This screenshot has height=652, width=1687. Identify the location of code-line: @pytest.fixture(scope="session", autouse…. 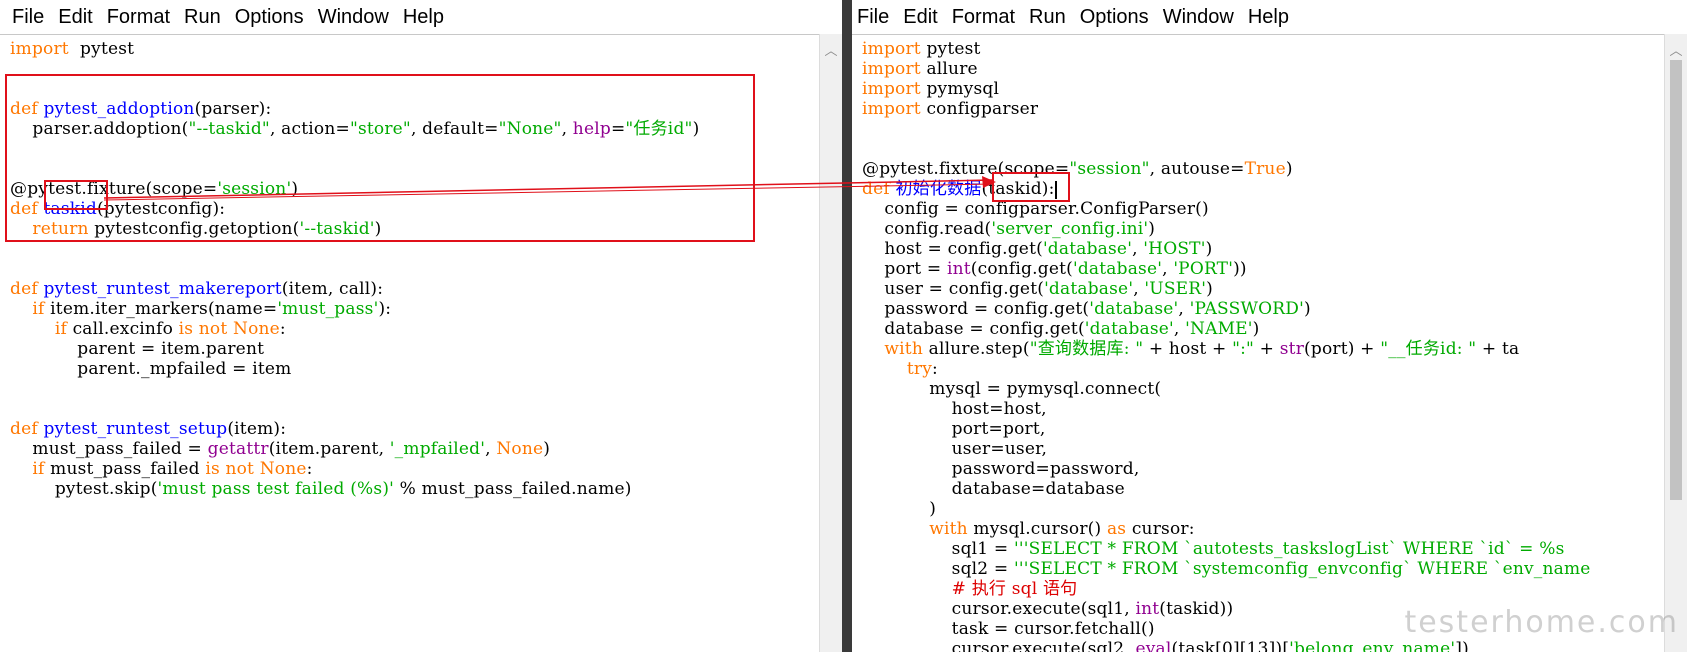
(1263, 169).